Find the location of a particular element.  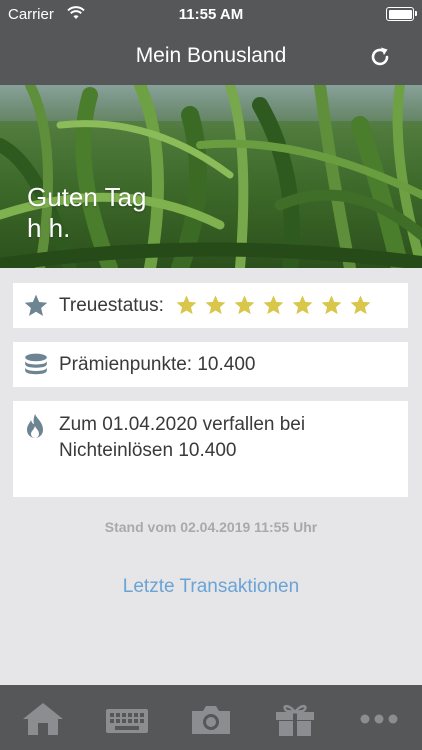

status-bar: Carrier 11:55 AM is located at coordinates (211, 15).